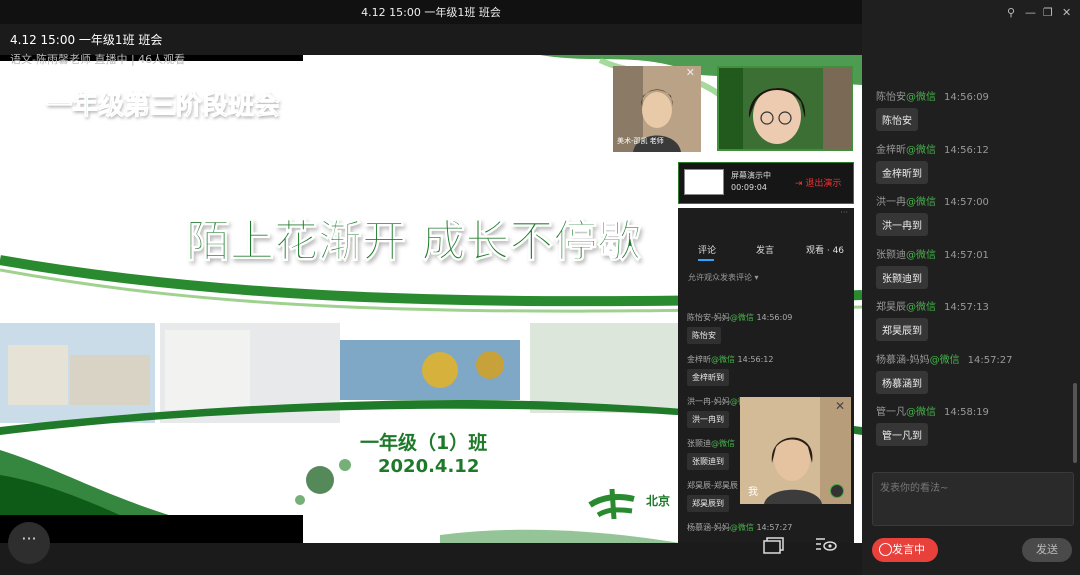  I want to click on message-time: 14:57:27, so click(990, 360).